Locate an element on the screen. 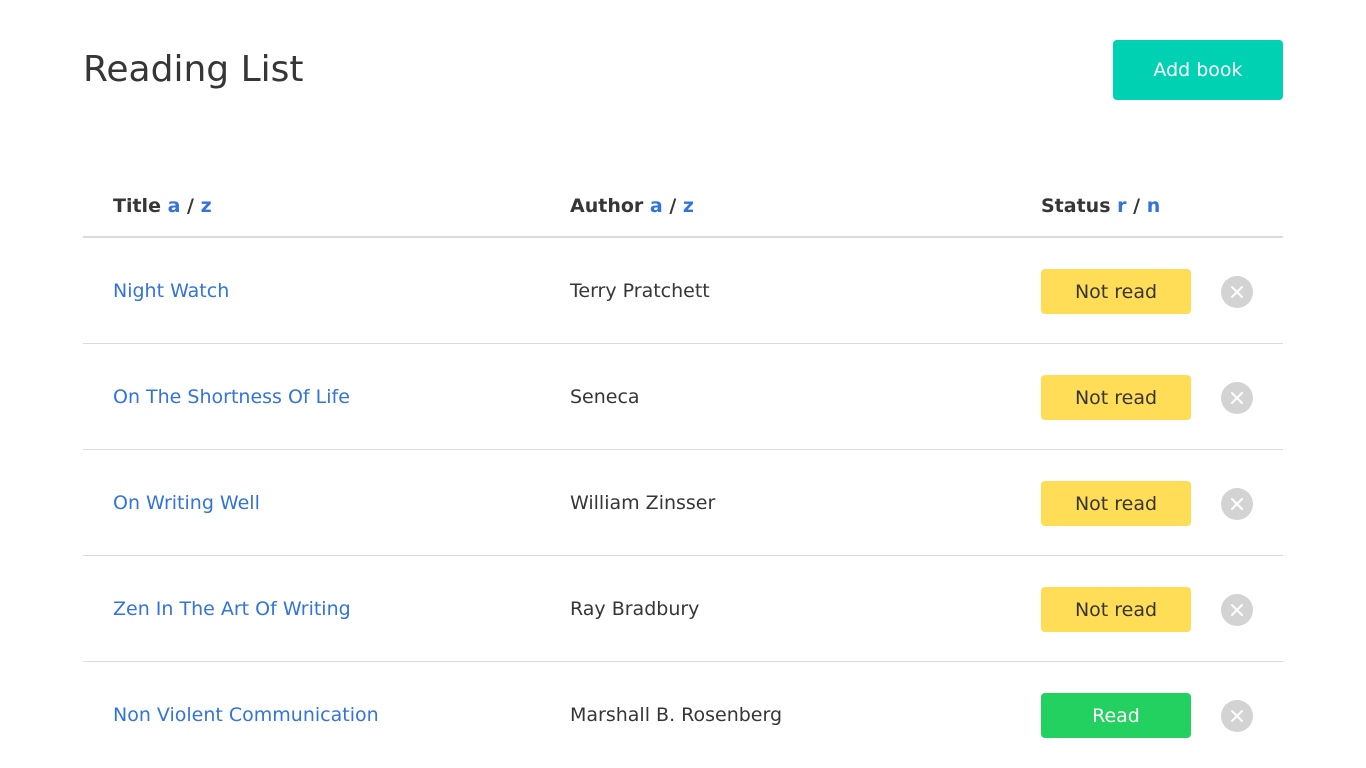 The height and width of the screenshot is (768, 1366). status-column-header: Status r / n is located at coordinates (1100, 206).